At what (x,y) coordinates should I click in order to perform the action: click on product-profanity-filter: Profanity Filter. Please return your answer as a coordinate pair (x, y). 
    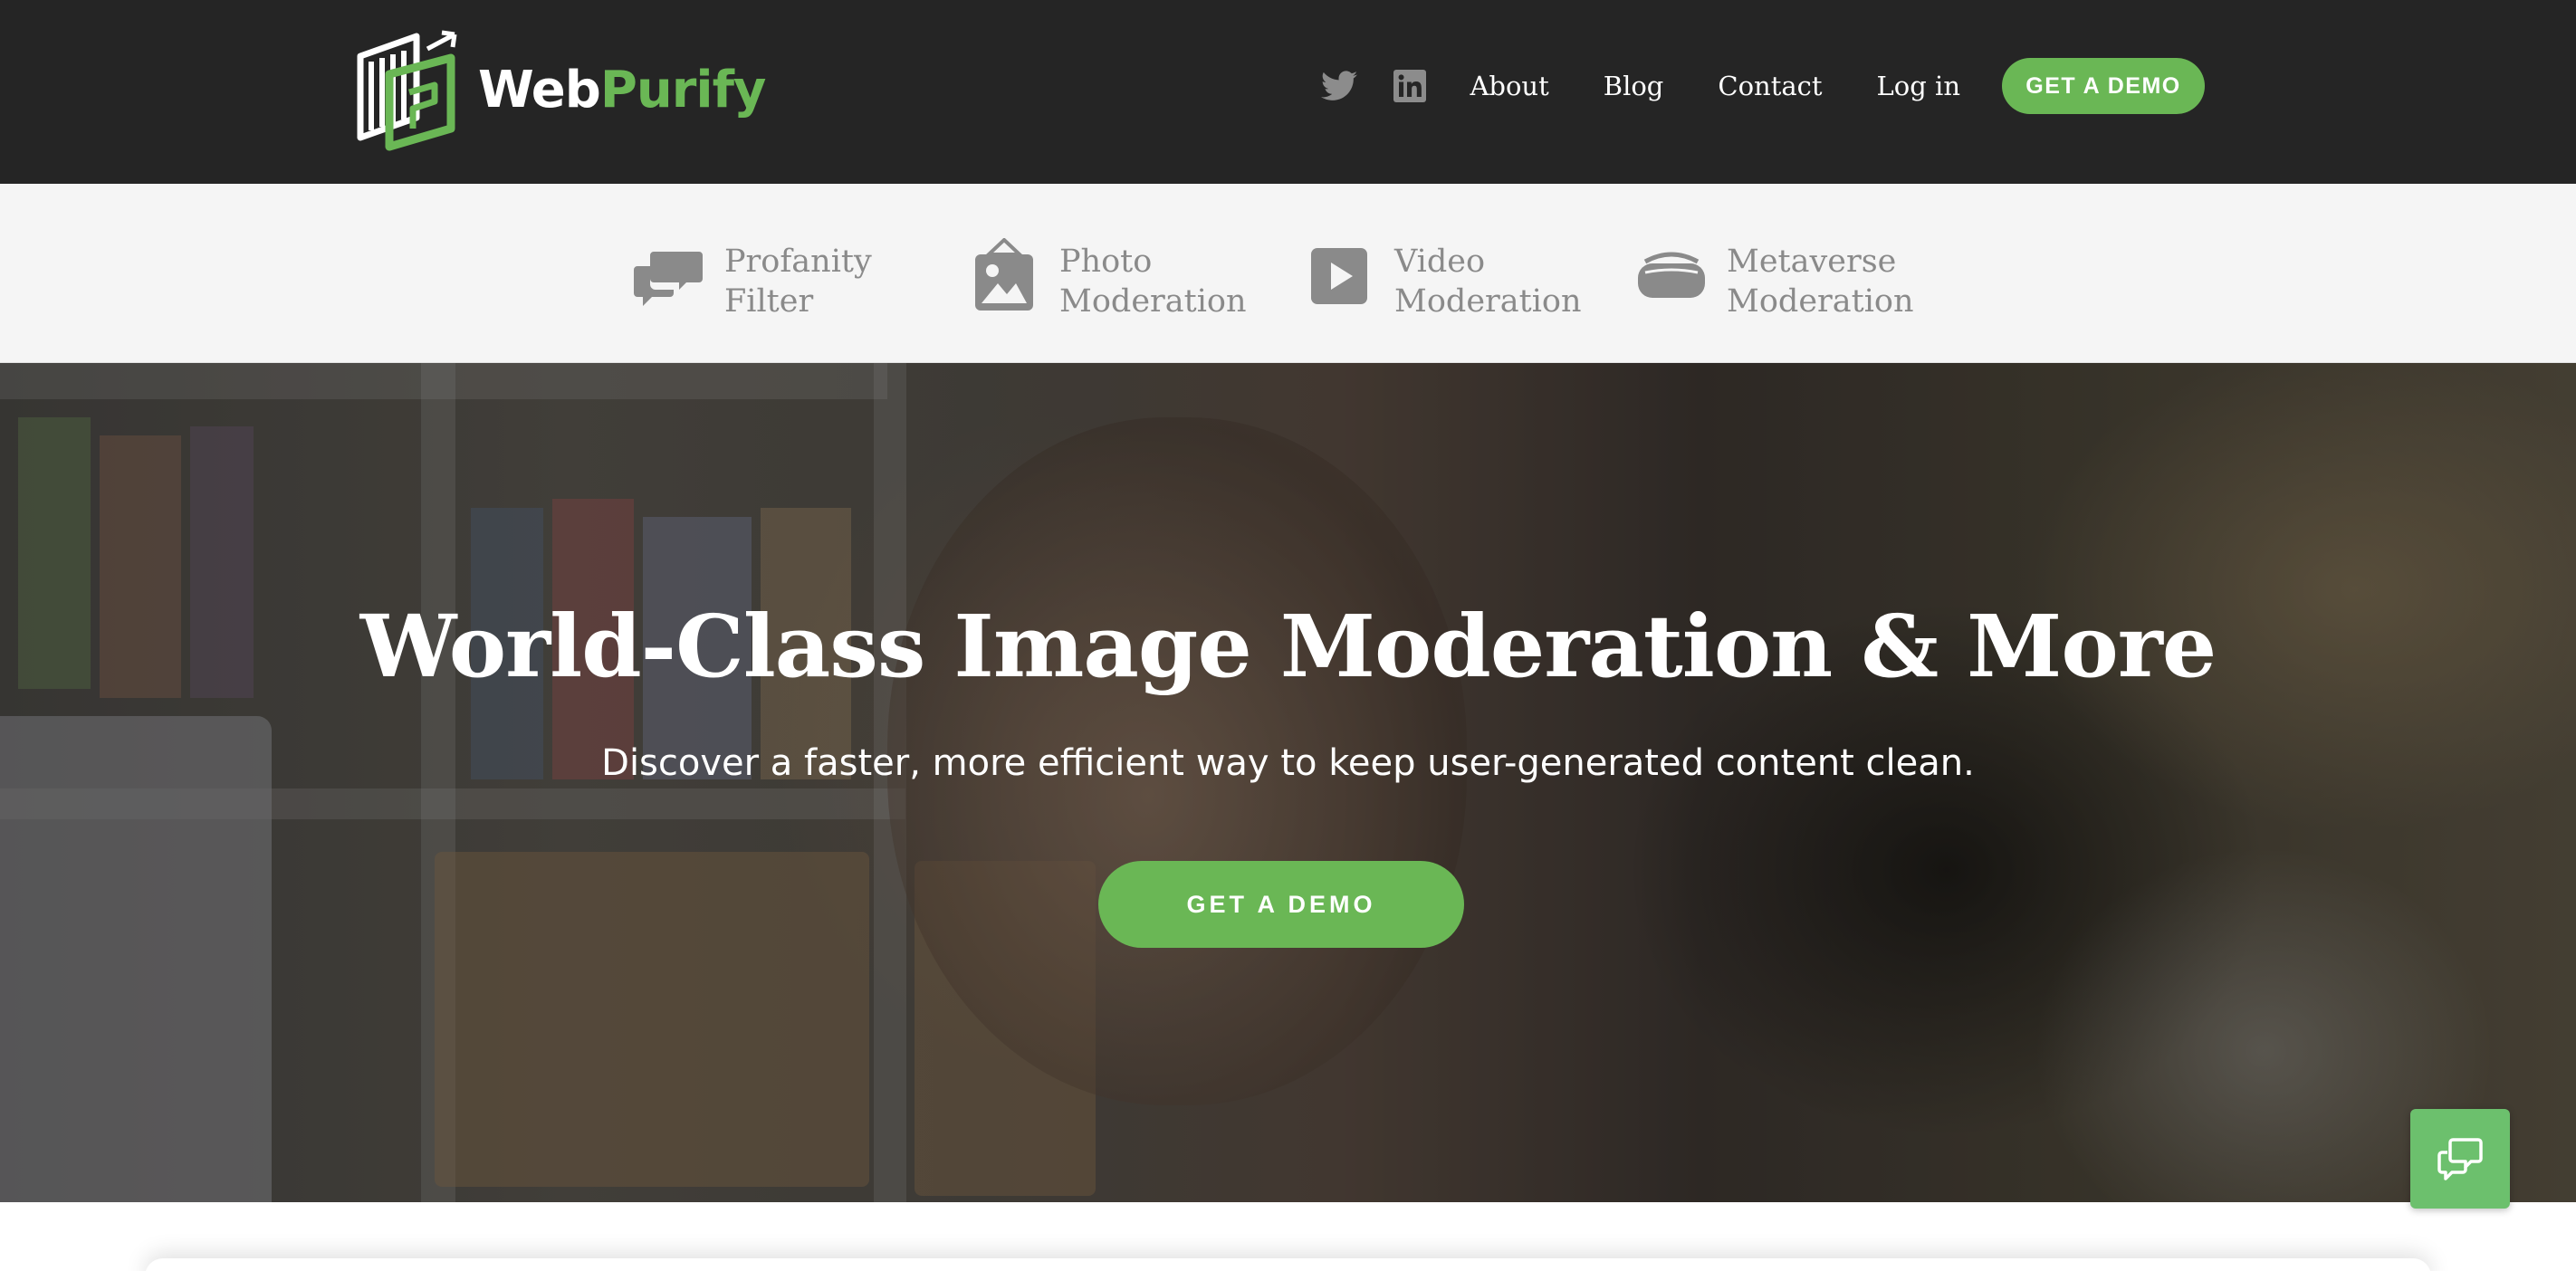
    Looking at the image, I should click on (753, 281).